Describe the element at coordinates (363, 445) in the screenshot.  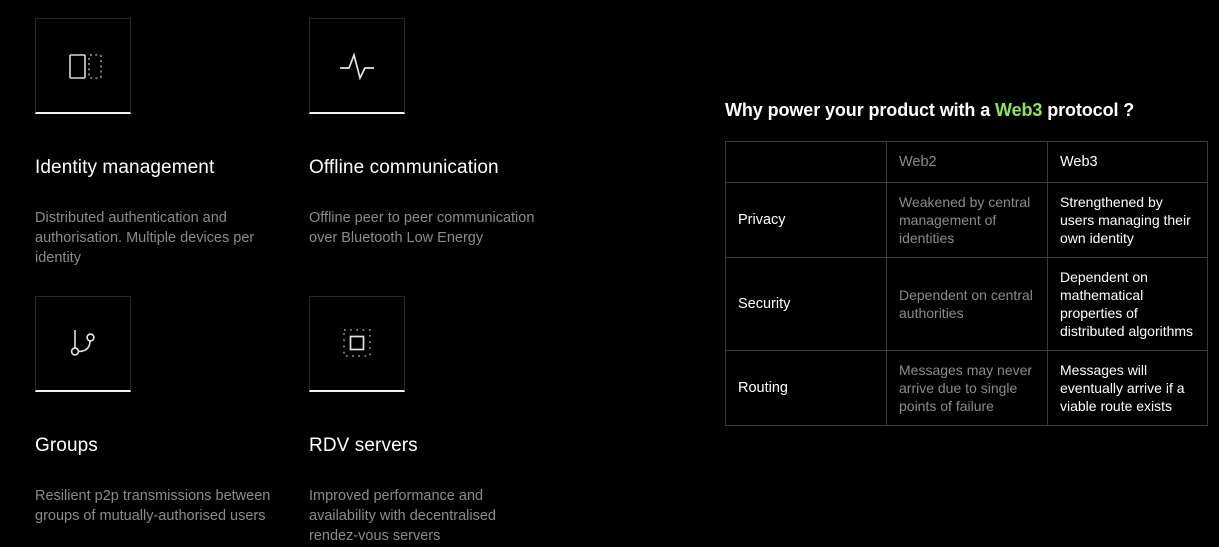
I see `feature-title: RDV servers` at that location.